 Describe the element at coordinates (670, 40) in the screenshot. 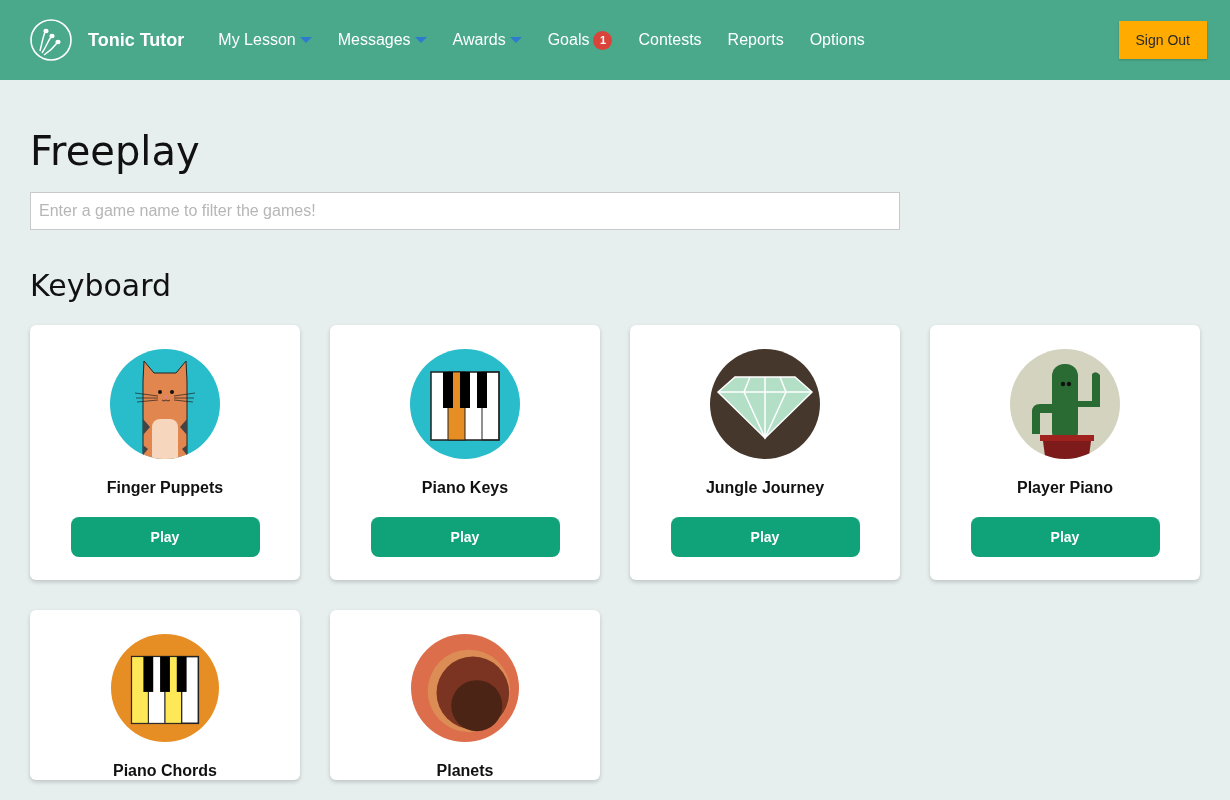

I see `nav-link: Contests` at that location.